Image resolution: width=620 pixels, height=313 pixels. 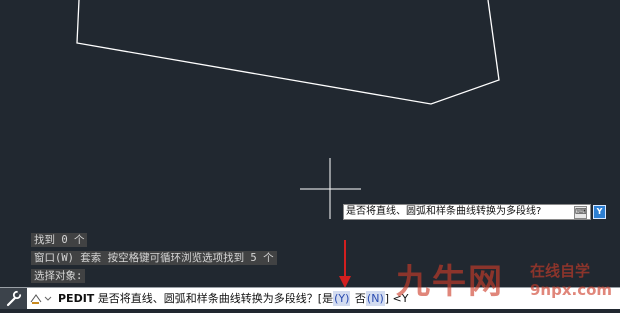 What do you see at coordinates (375, 298) in the screenshot?
I see `option-no-button: (N)` at bounding box center [375, 298].